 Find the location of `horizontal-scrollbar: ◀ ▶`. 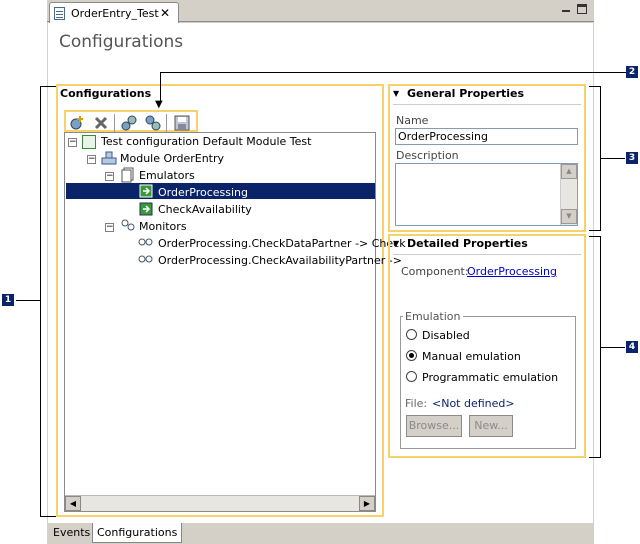

horizontal-scrollbar: ◀ ▶ is located at coordinates (220, 503).